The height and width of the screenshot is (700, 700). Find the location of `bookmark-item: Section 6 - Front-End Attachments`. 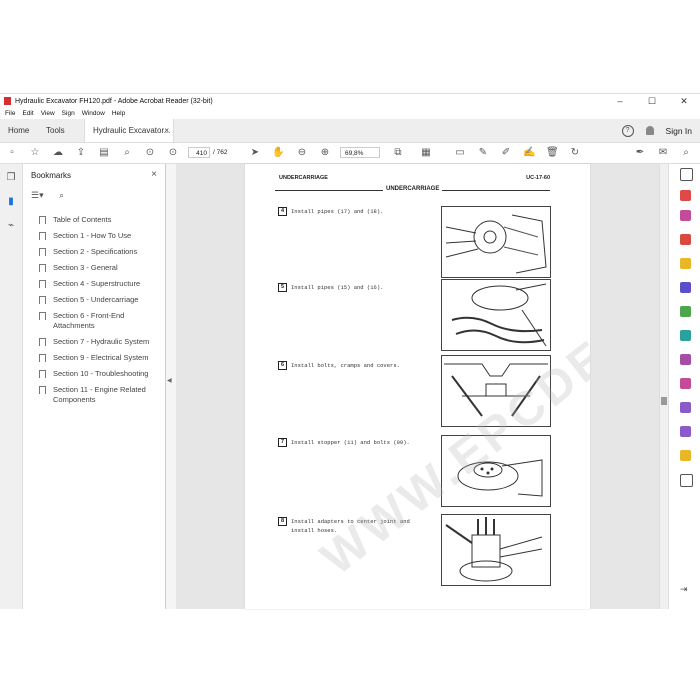

bookmark-item: Section 6 - Front-End Attachments is located at coordinates (99, 321).